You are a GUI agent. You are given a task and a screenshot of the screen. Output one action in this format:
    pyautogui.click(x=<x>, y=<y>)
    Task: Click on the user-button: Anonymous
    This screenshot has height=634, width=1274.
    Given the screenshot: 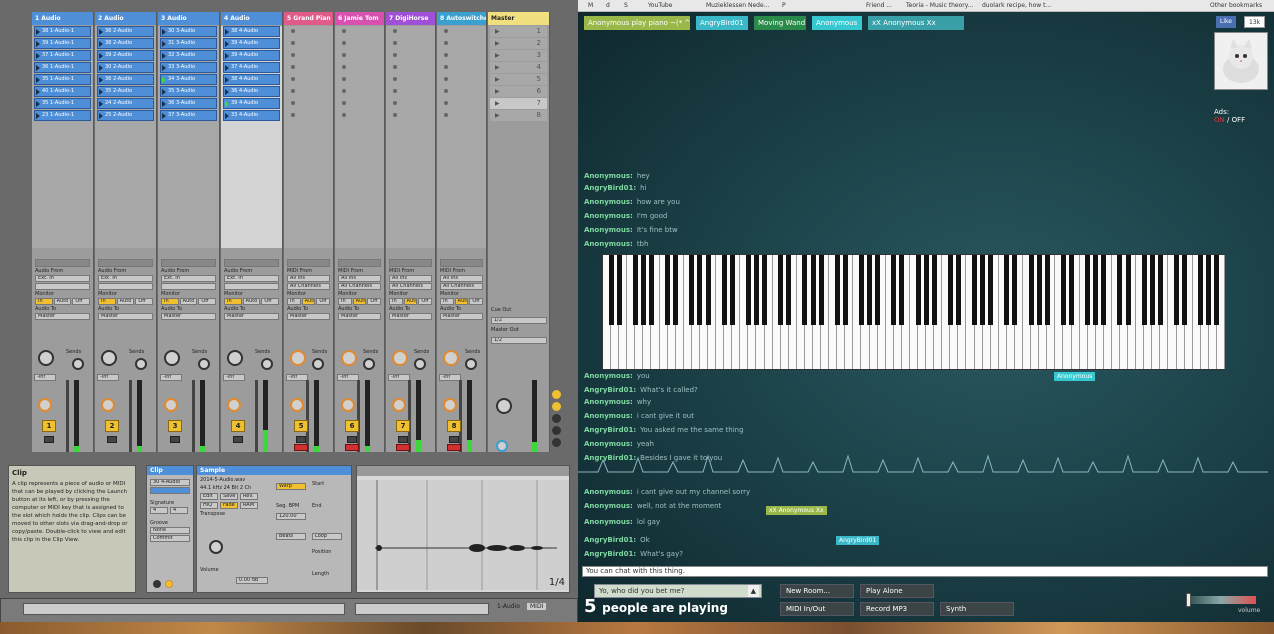 What is the action you would take?
    pyautogui.click(x=837, y=23)
    